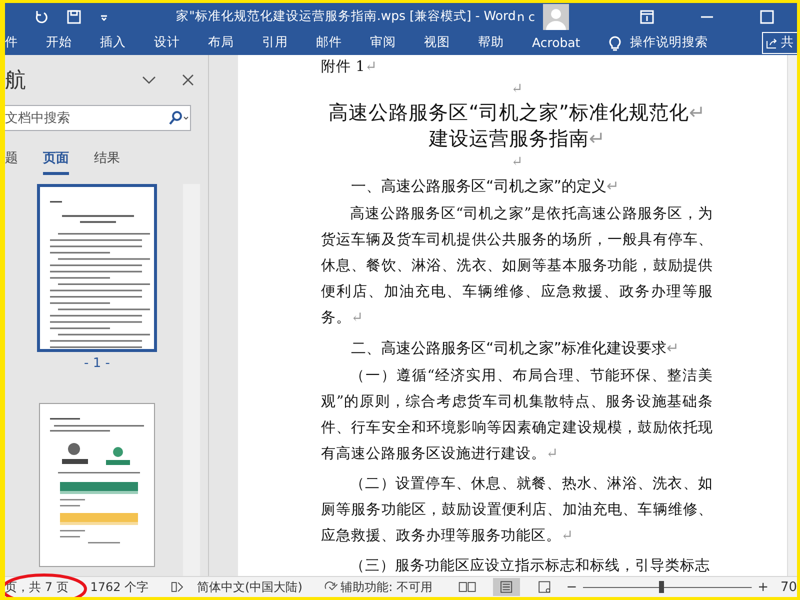 Image resolution: width=800 pixels, height=600 pixels. Describe the element at coordinates (669, 42) in the screenshot. I see `tell-me-search: 操作说明搜索` at that location.